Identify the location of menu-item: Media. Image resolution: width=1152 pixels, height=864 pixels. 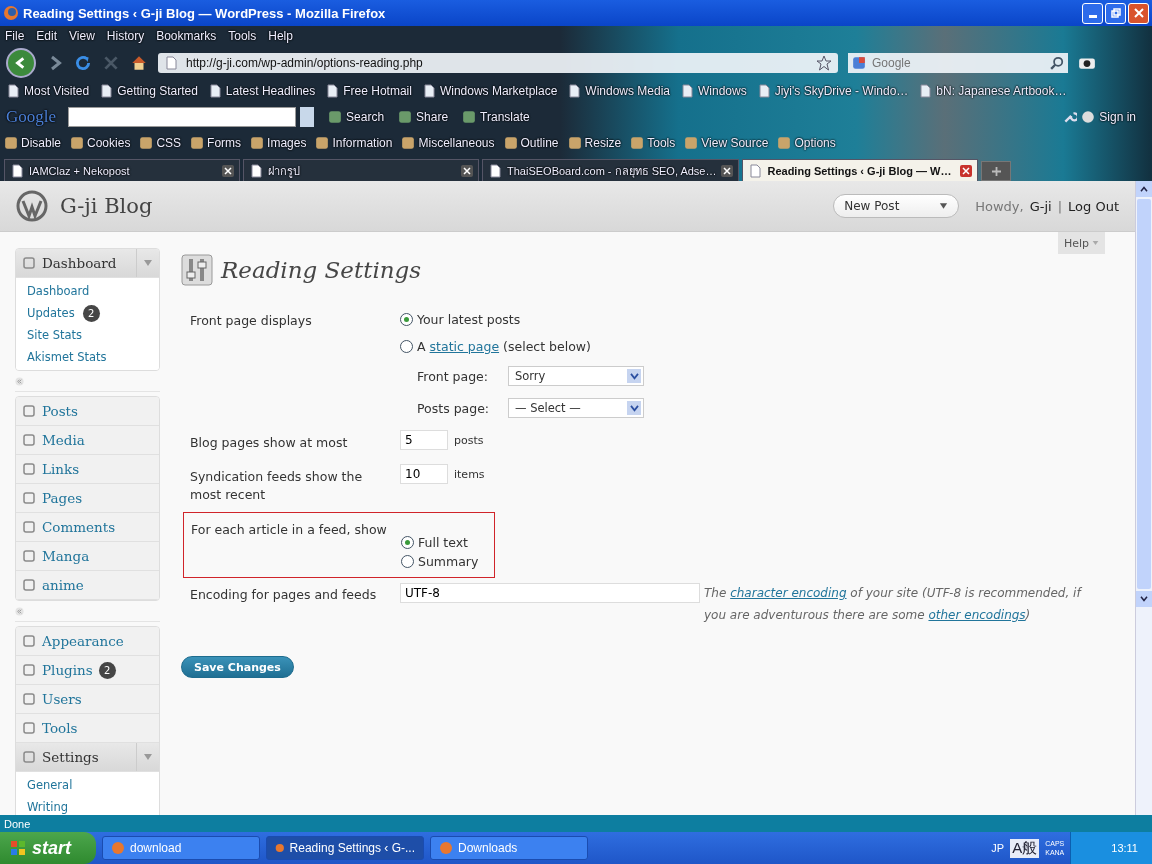
(87, 440).